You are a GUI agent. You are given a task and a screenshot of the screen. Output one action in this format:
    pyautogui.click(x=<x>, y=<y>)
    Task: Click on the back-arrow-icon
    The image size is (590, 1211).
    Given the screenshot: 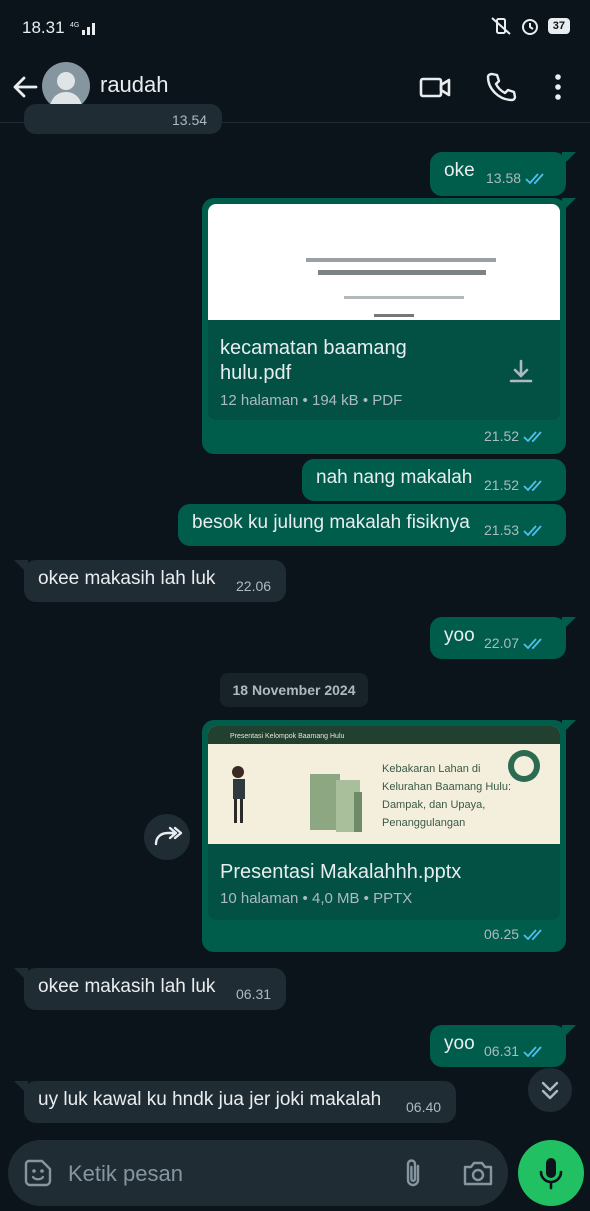 What is the action you would take?
    pyautogui.click(x=25, y=87)
    